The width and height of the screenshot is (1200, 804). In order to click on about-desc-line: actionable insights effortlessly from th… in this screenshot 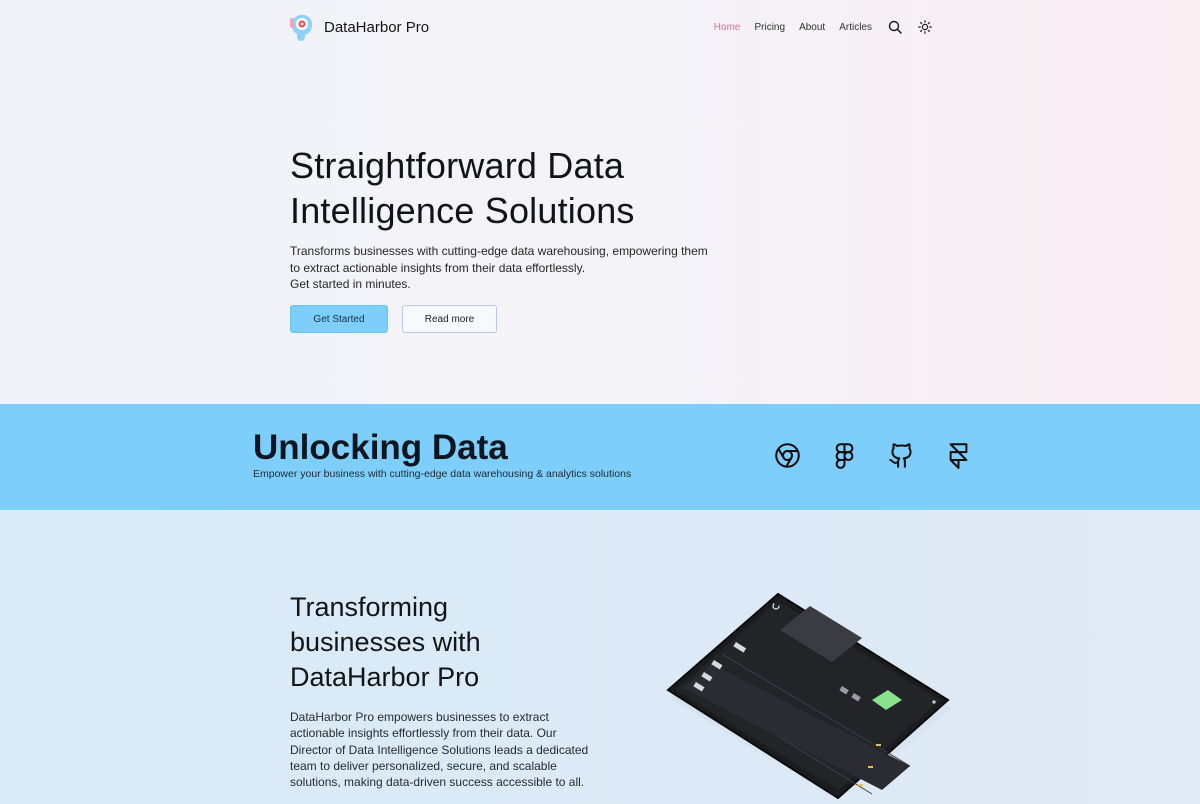, I will do `click(423, 733)`.